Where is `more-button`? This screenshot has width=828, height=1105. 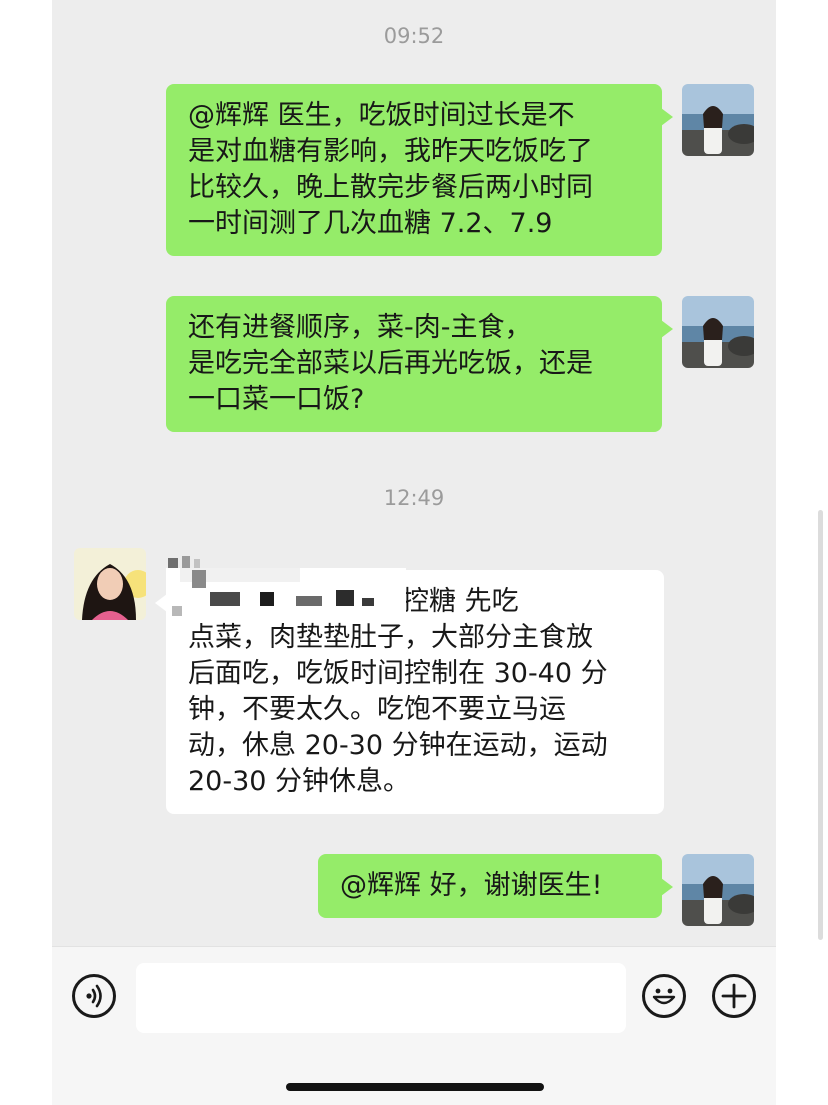 more-button is located at coordinates (734, 996).